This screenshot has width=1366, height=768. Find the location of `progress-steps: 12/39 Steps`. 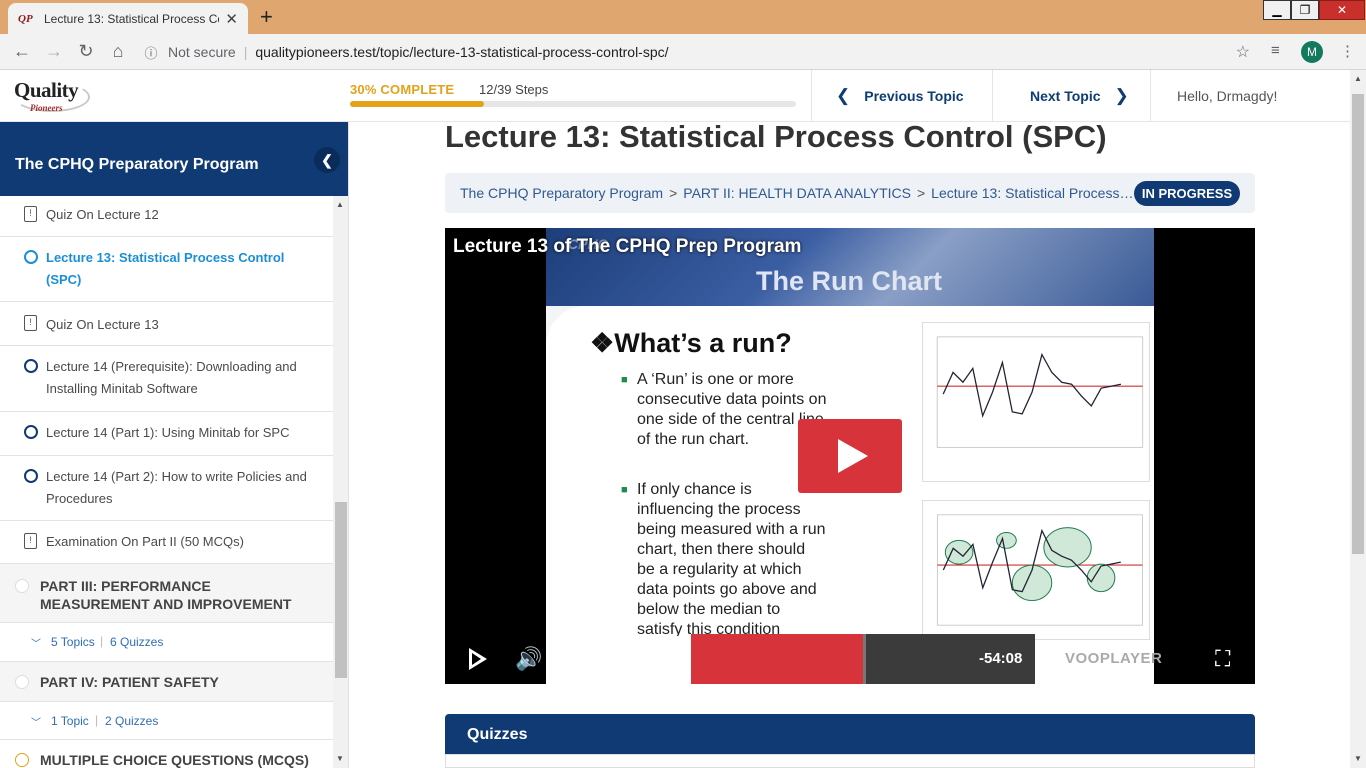

progress-steps: 12/39 Steps is located at coordinates (514, 89).